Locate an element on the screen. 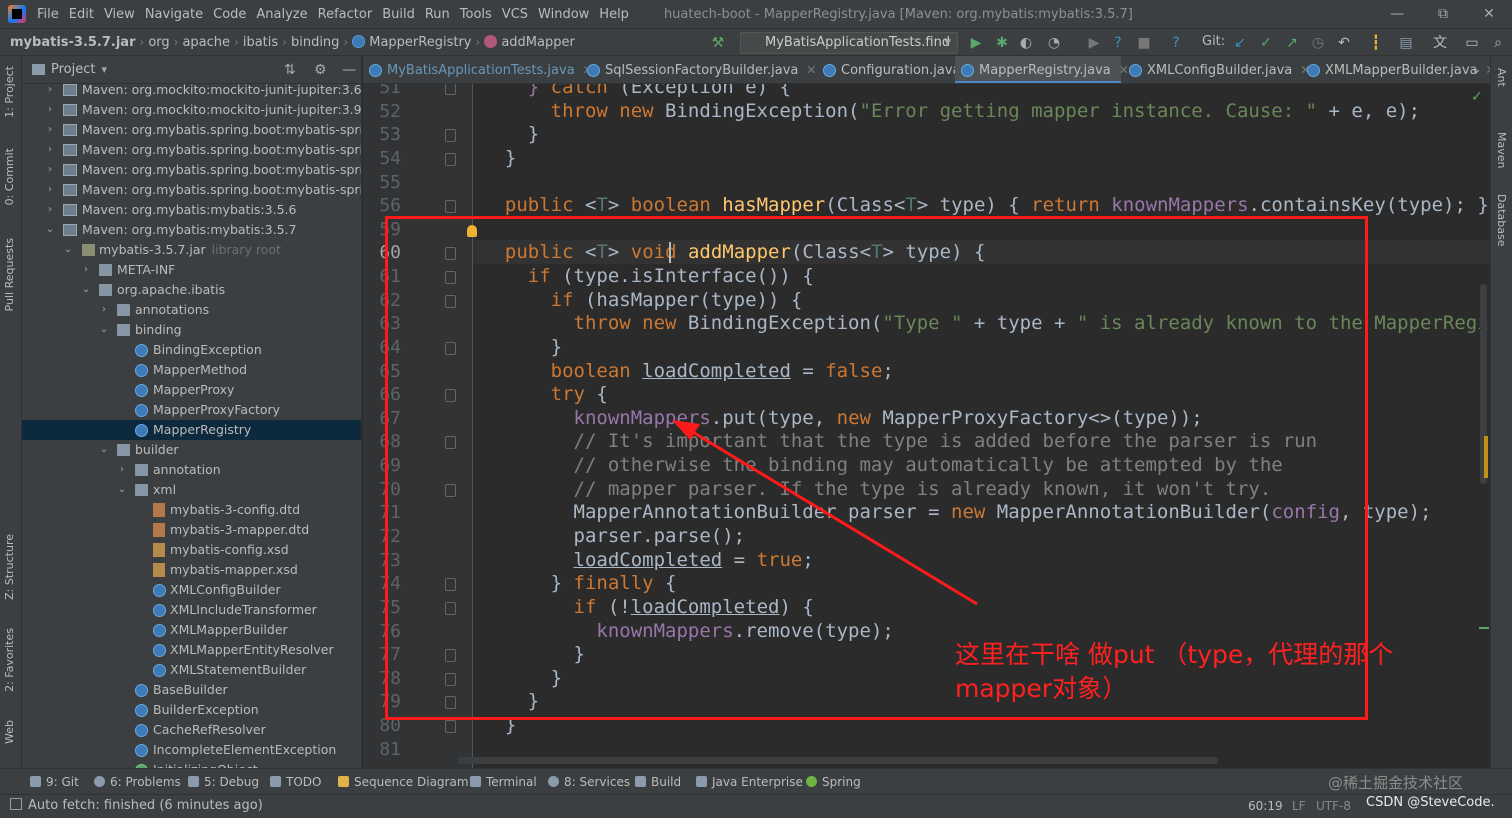 This screenshot has width=1512, height=818. web-tool-button: Web is located at coordinates (9, 732).